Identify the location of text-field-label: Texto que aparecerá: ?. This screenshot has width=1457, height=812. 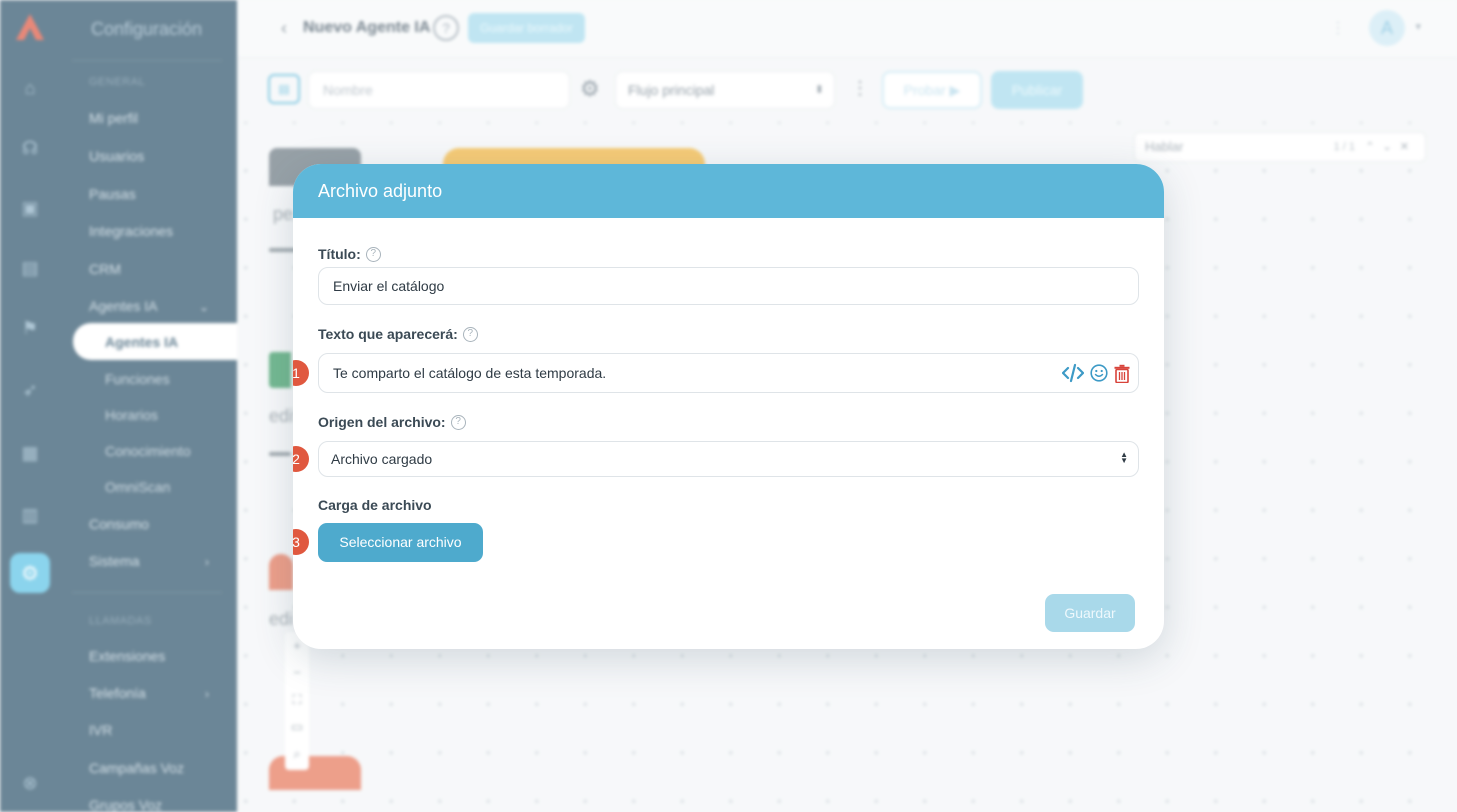
(398, 334).